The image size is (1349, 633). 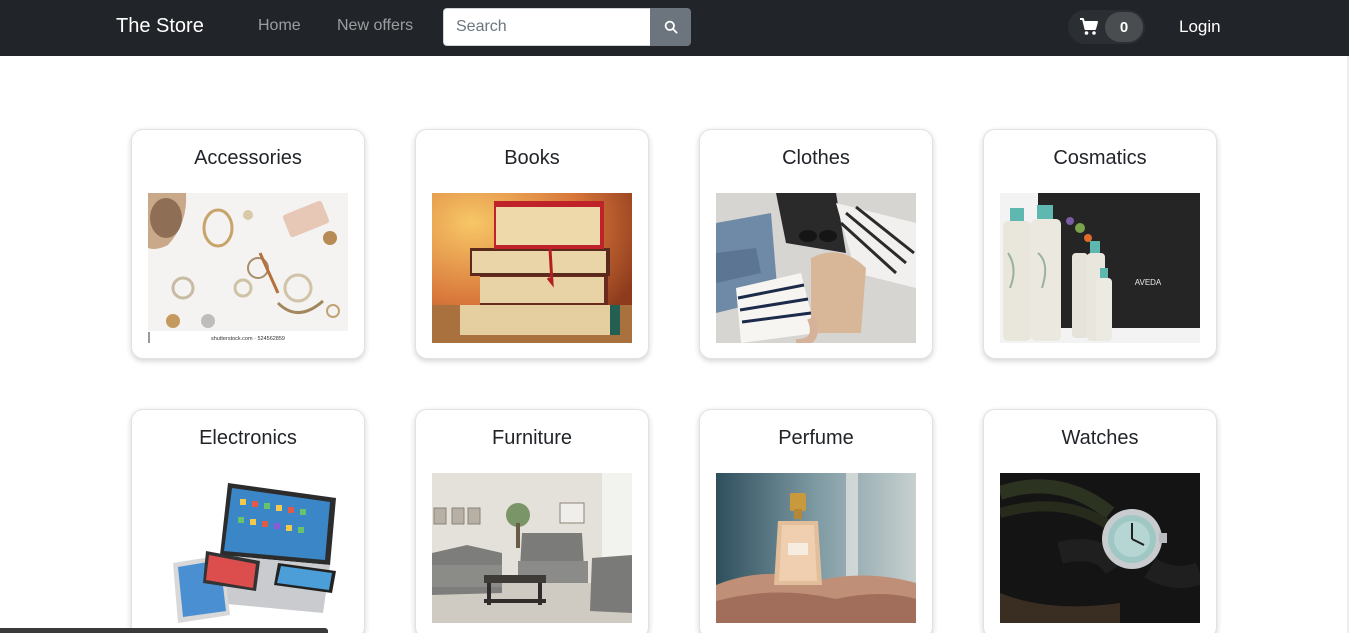 I want to click on category-title: Books, so click(x=532, y=158).